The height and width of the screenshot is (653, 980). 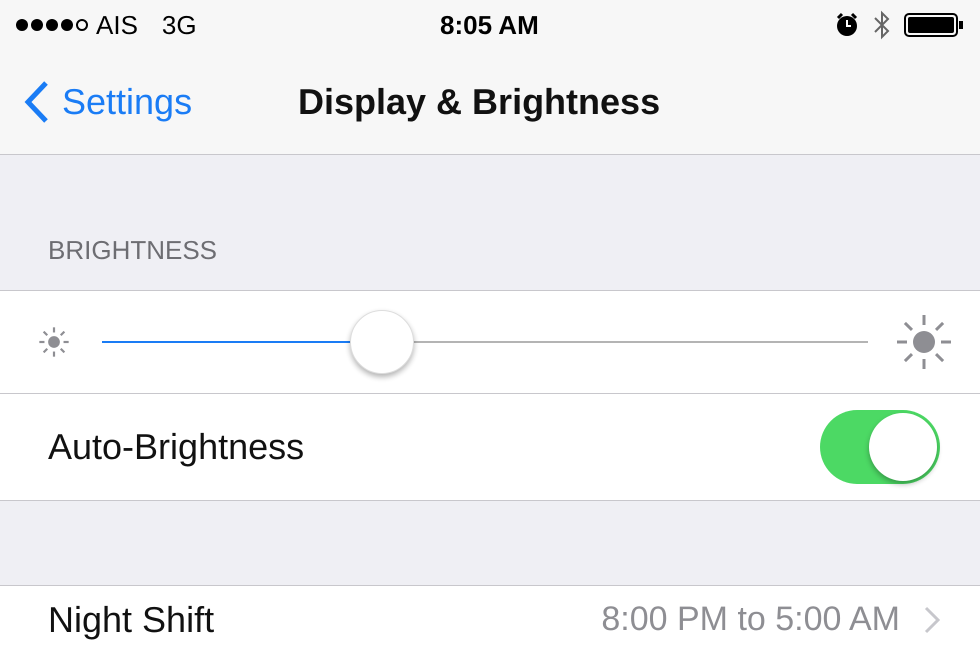 What do you see at coordinates (479, 102) in the screenshot?
I see `page-title: Display & Brightness` at bounding box center [479, 102].